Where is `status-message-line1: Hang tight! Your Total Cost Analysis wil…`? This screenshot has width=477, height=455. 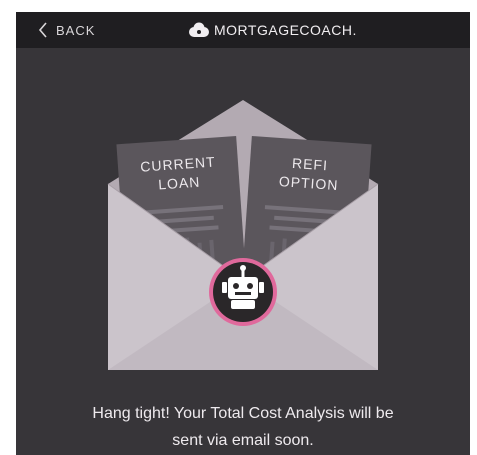
status-message-line1: Hang tight! Your Total Cost Analysis wil… is located at coordinates (243, 413).